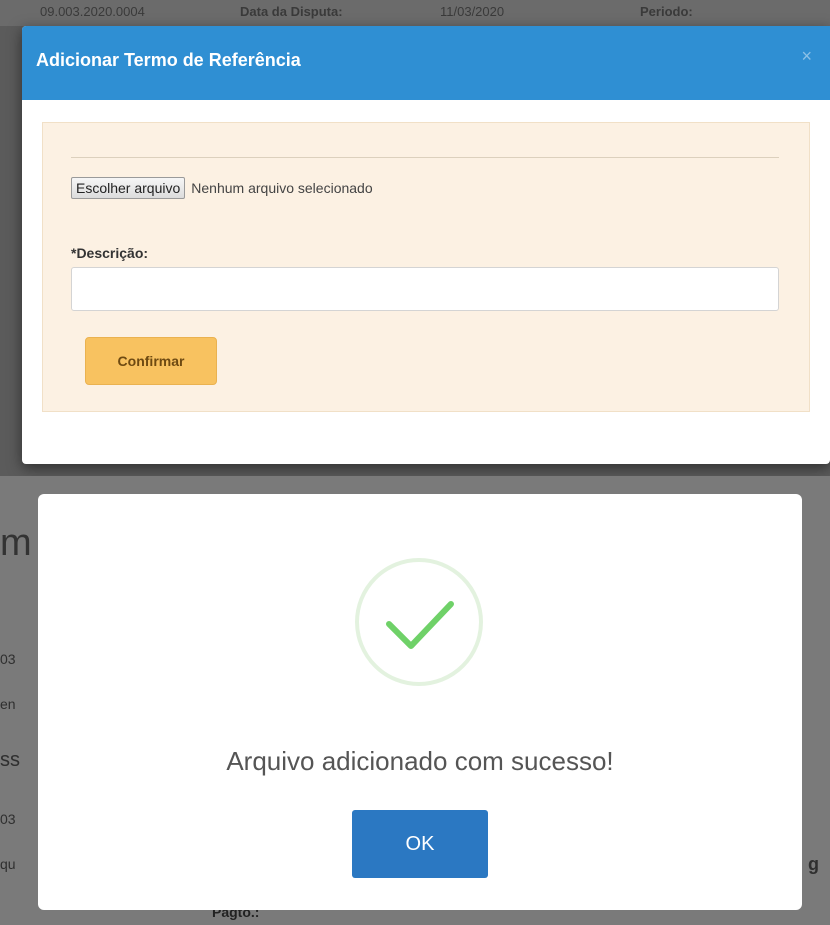 The image size is (830, 925). What do you see at coordinates (10, 760) in the screenshot?
I see `background-text-fragment: ss` at bounding box center [10, 760].